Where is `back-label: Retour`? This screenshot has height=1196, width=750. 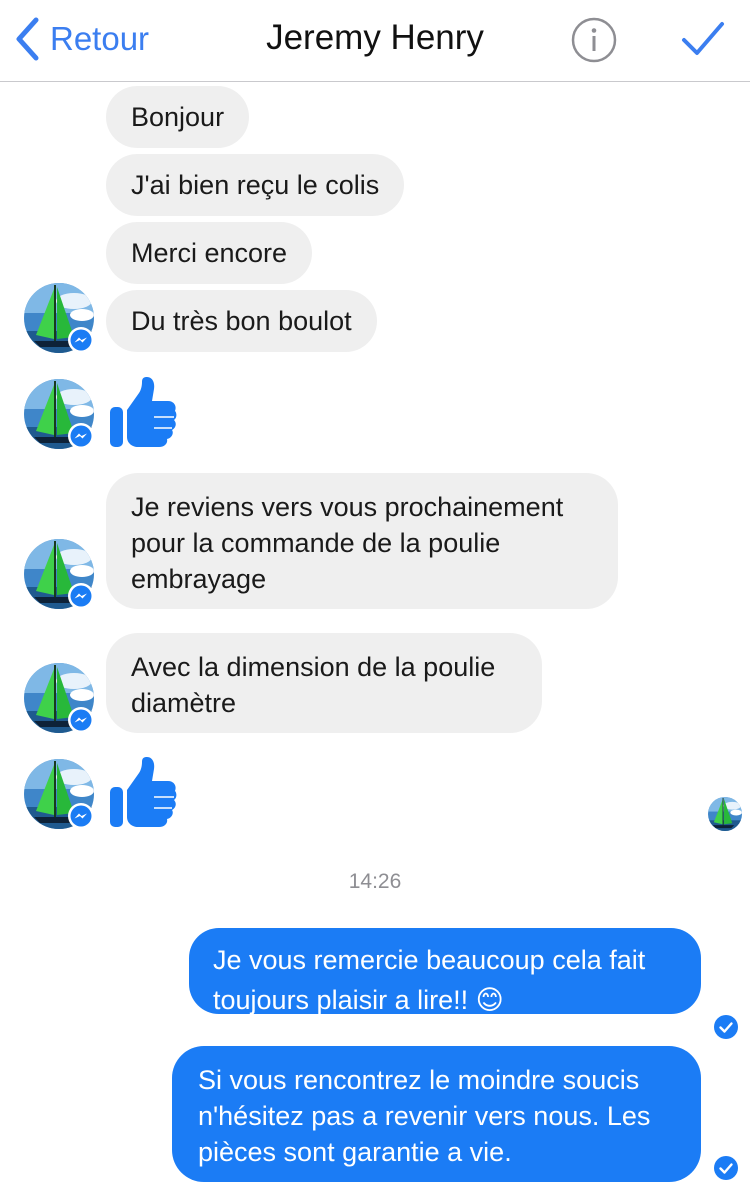 back-label: Retour is located at coordinates (100, 38).